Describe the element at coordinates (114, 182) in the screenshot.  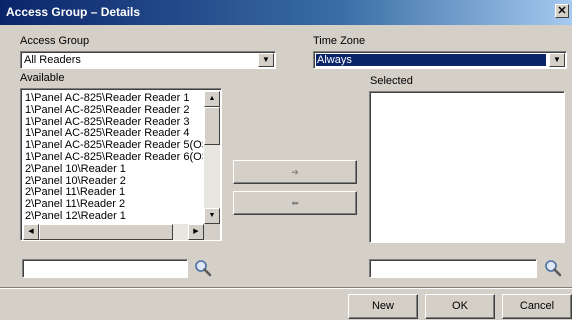
I see `list-item: 2\Panel 10\Reader 2` at that location.